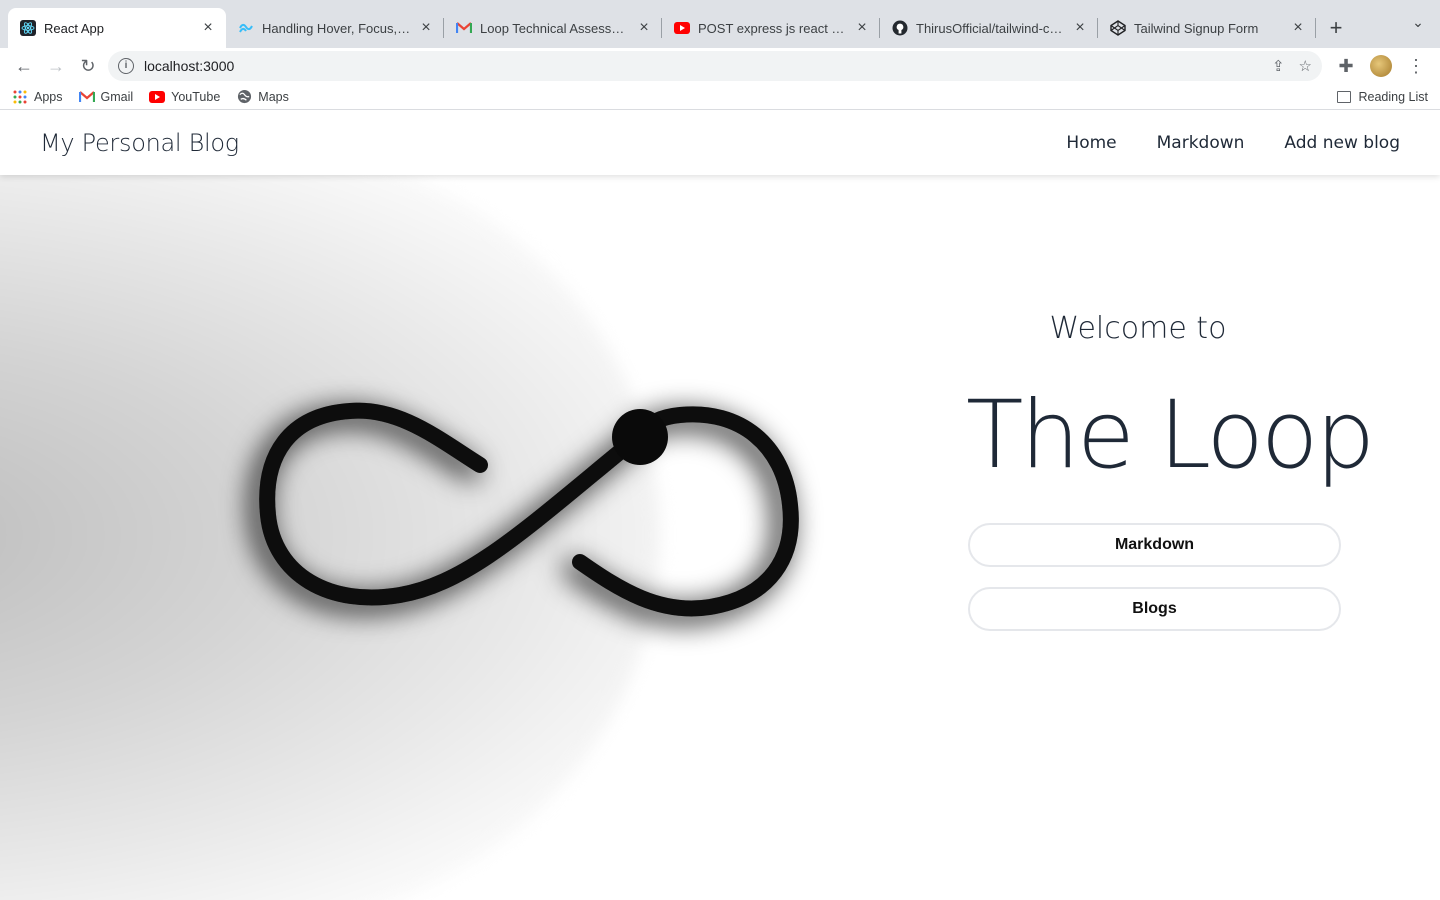  I want to click on welcome-heading: Welcome to, so click(1138, 328).